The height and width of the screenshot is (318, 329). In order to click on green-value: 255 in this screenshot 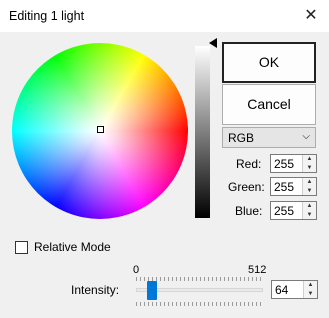, I will do `click(284, 187)`.